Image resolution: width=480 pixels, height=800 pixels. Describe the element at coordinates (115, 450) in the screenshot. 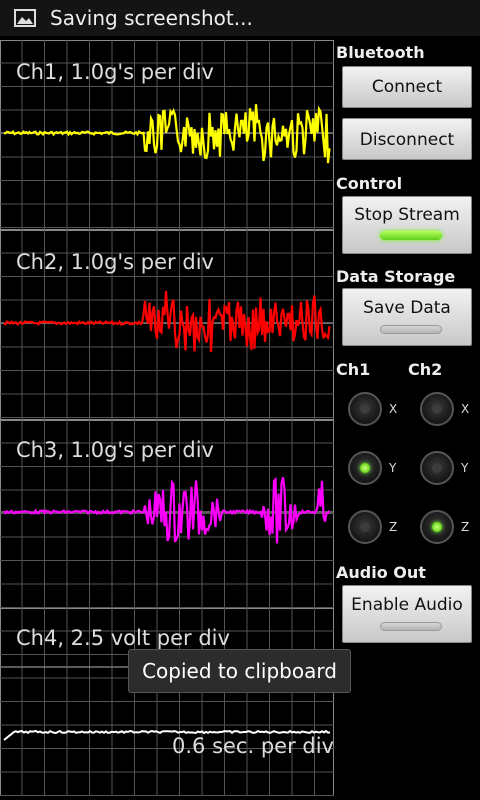

I see `channel-3-label: Ch3, 1.0g's per div` at that location.